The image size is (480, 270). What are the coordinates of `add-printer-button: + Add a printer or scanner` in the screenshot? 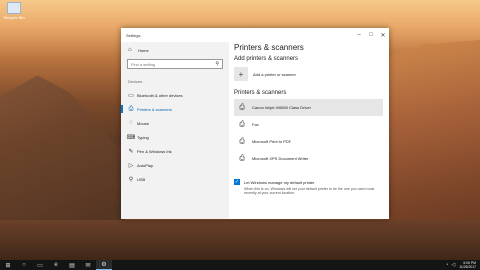 It's located at (308, 74).